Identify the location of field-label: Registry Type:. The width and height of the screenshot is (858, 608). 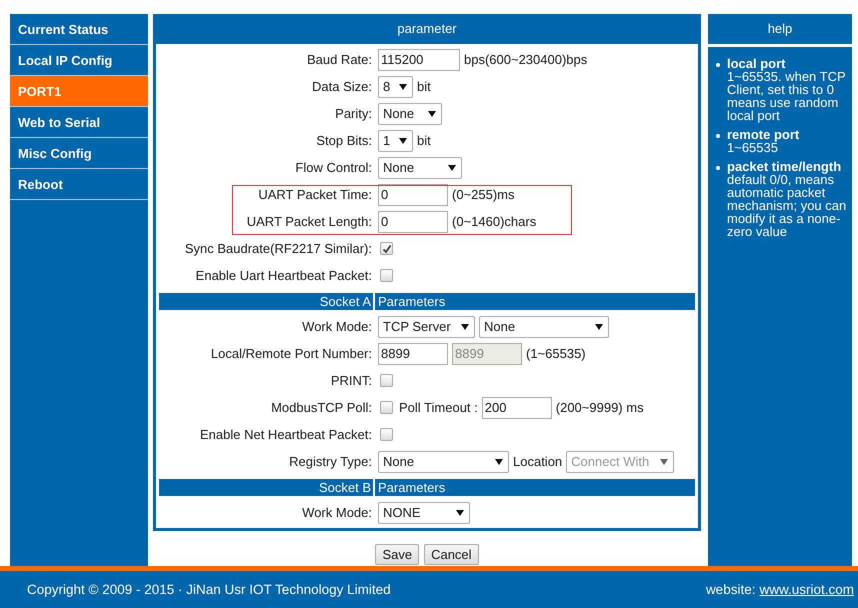
(330, 461).